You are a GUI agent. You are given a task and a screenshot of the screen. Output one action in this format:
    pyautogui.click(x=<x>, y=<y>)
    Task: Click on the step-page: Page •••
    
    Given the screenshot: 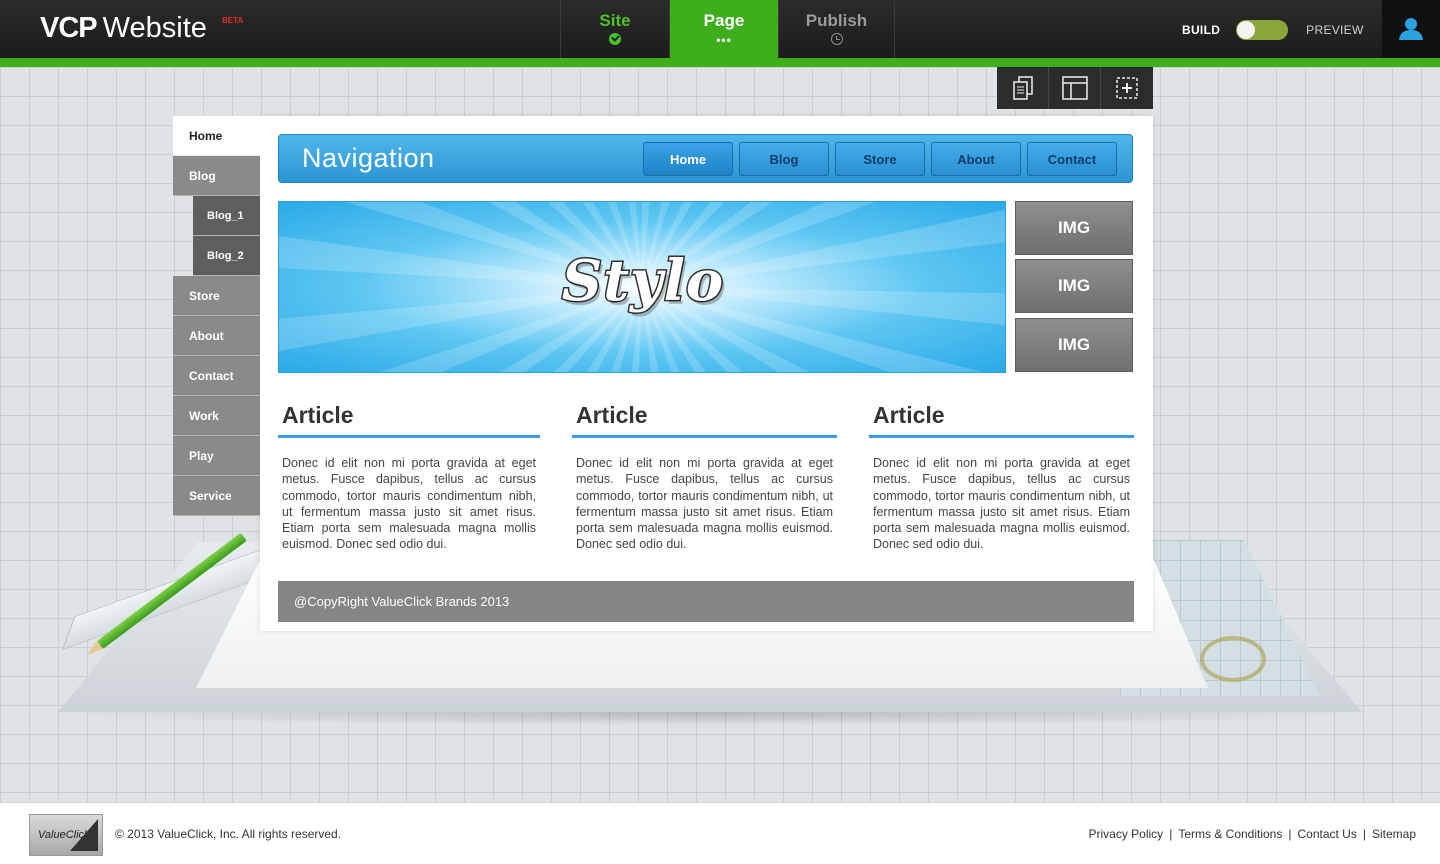 What is the action you would take?
    pyautogui.click(x=724, y=29)
    